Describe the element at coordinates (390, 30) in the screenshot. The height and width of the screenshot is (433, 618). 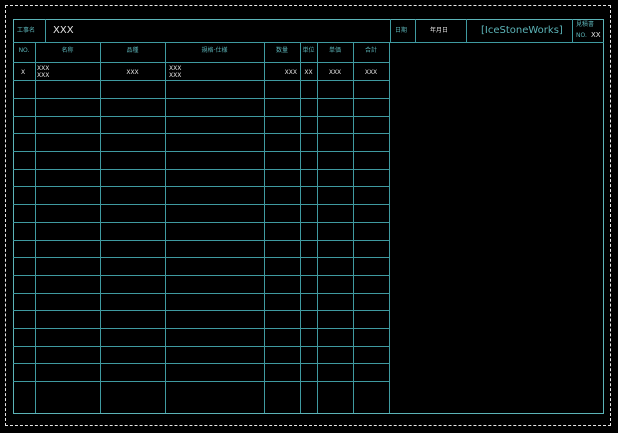
I see `title-sep-date-label` at that location.